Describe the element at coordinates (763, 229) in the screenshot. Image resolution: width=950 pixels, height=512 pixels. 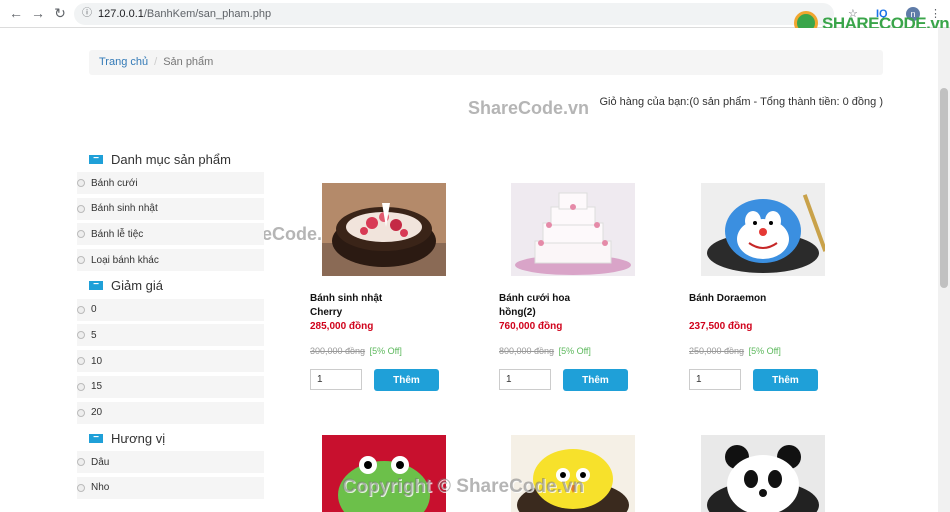
I see `product-image-doraemon-cake` at that location.